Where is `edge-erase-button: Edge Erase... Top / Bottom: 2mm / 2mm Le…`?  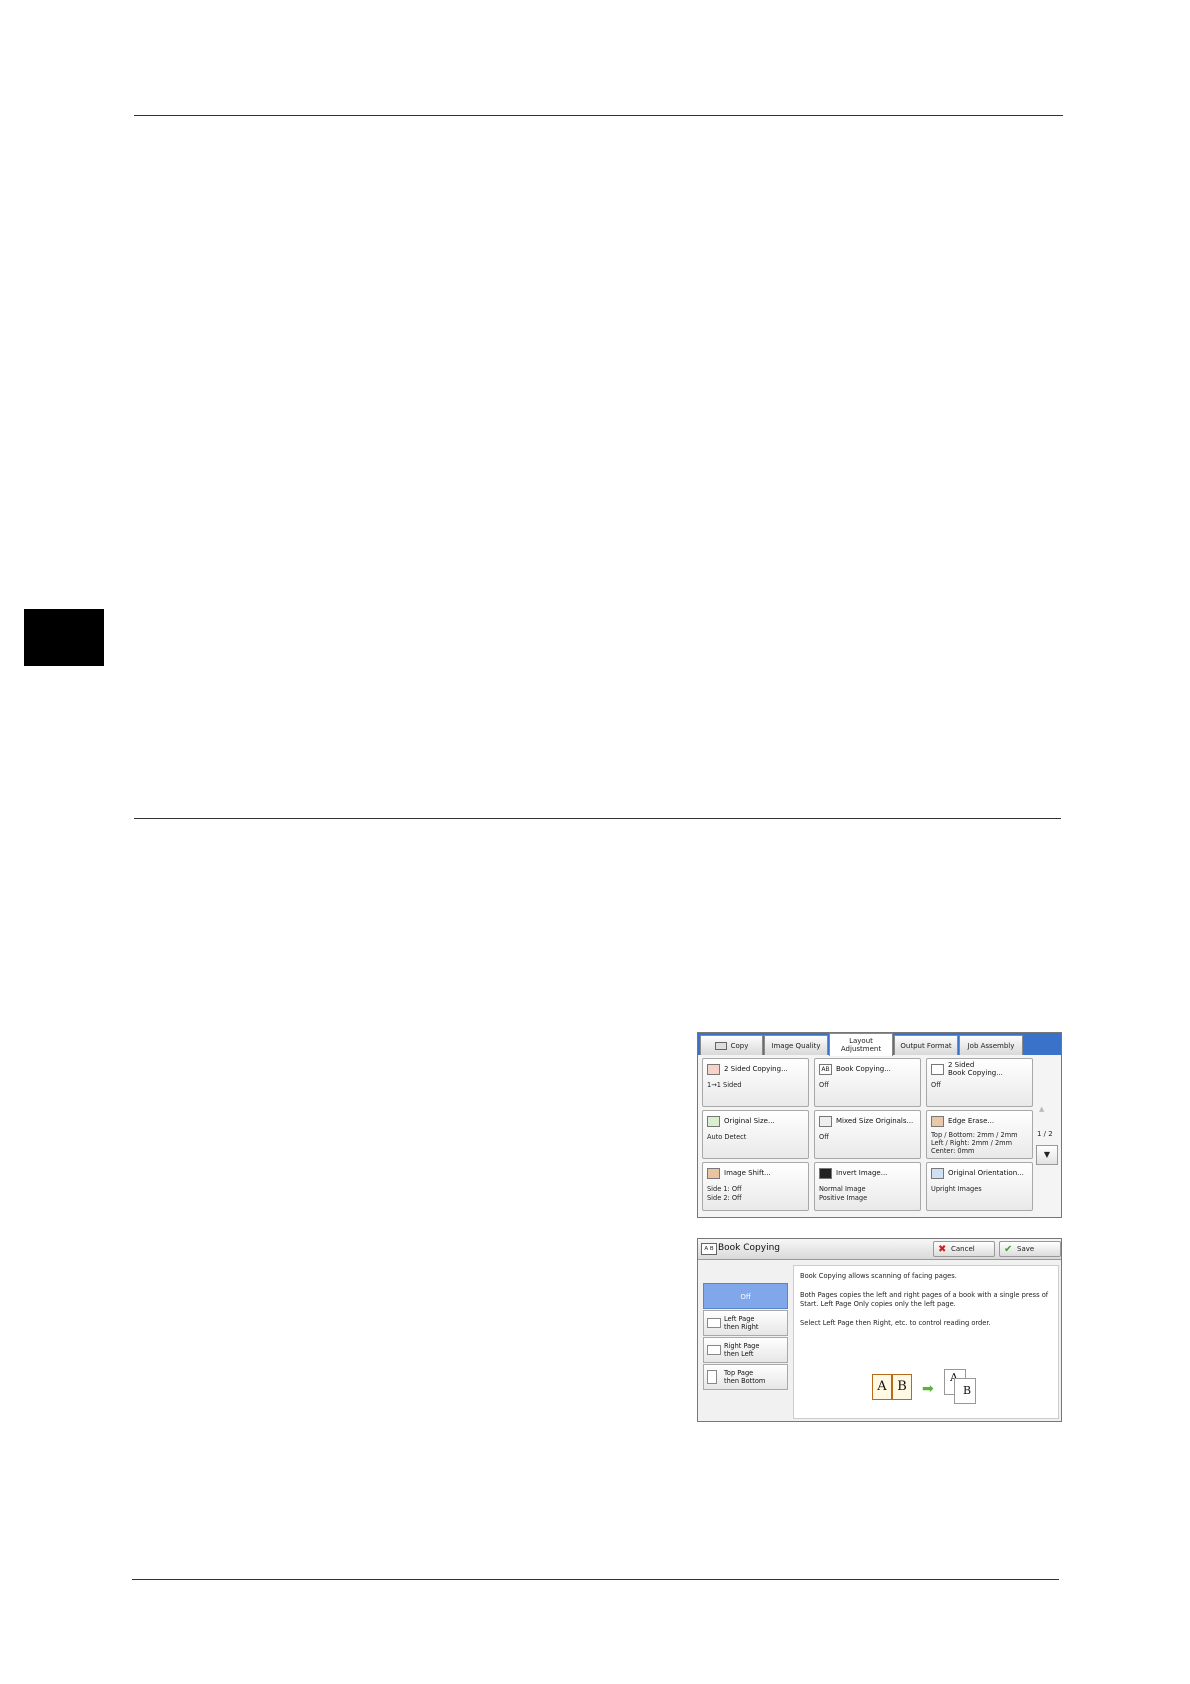
edge-erase-button: Edge Erase... Top / Bottom: 2mm / 2mm Le… is located at coordinates (979, 1134).